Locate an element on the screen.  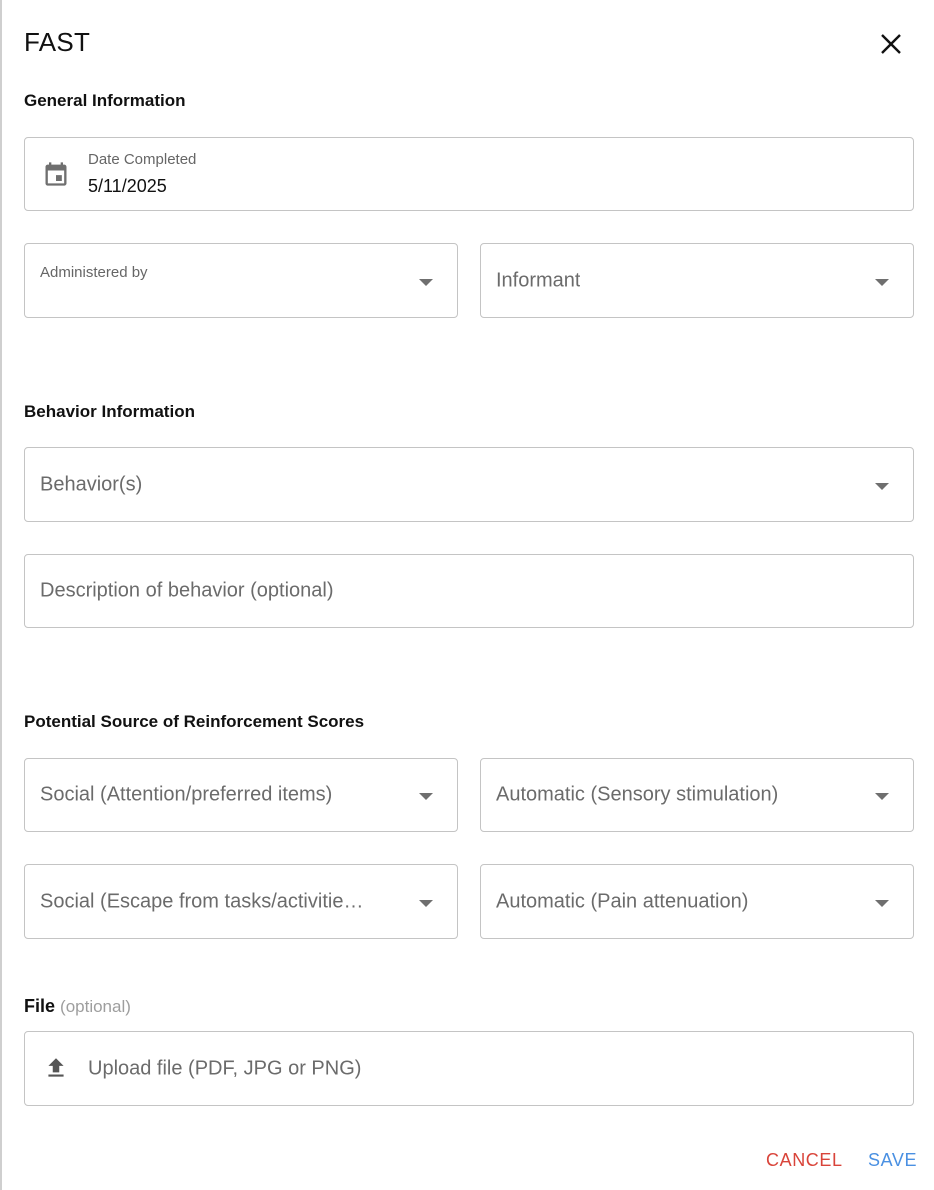
file-upload-field: Upload file (PDF, JPG or PNG) is located at coordinates (469, 1068).